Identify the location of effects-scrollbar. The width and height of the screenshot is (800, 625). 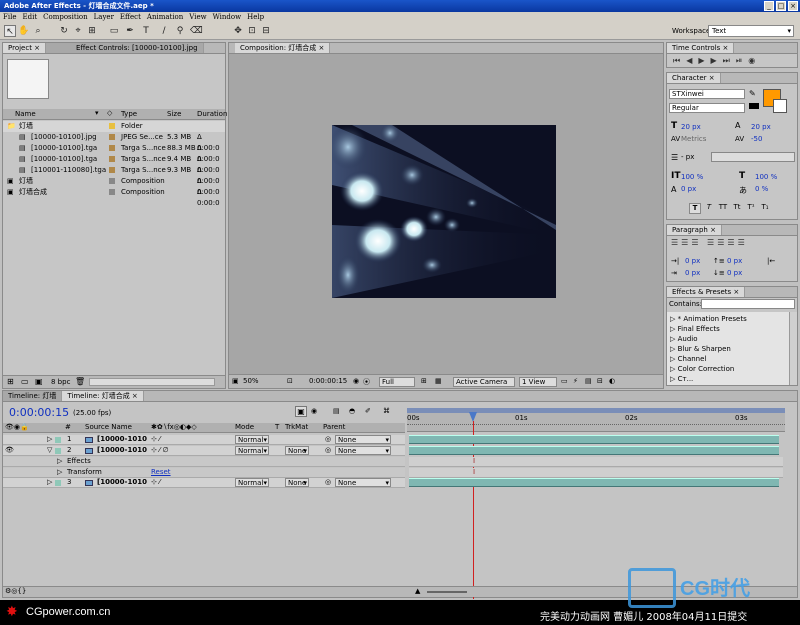
(793, 348).